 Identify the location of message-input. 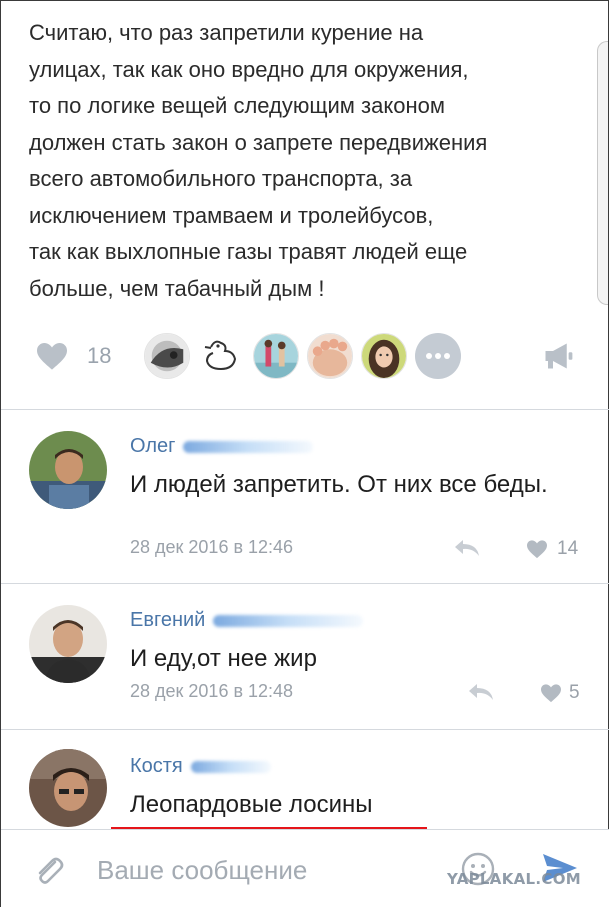
(262, 870).